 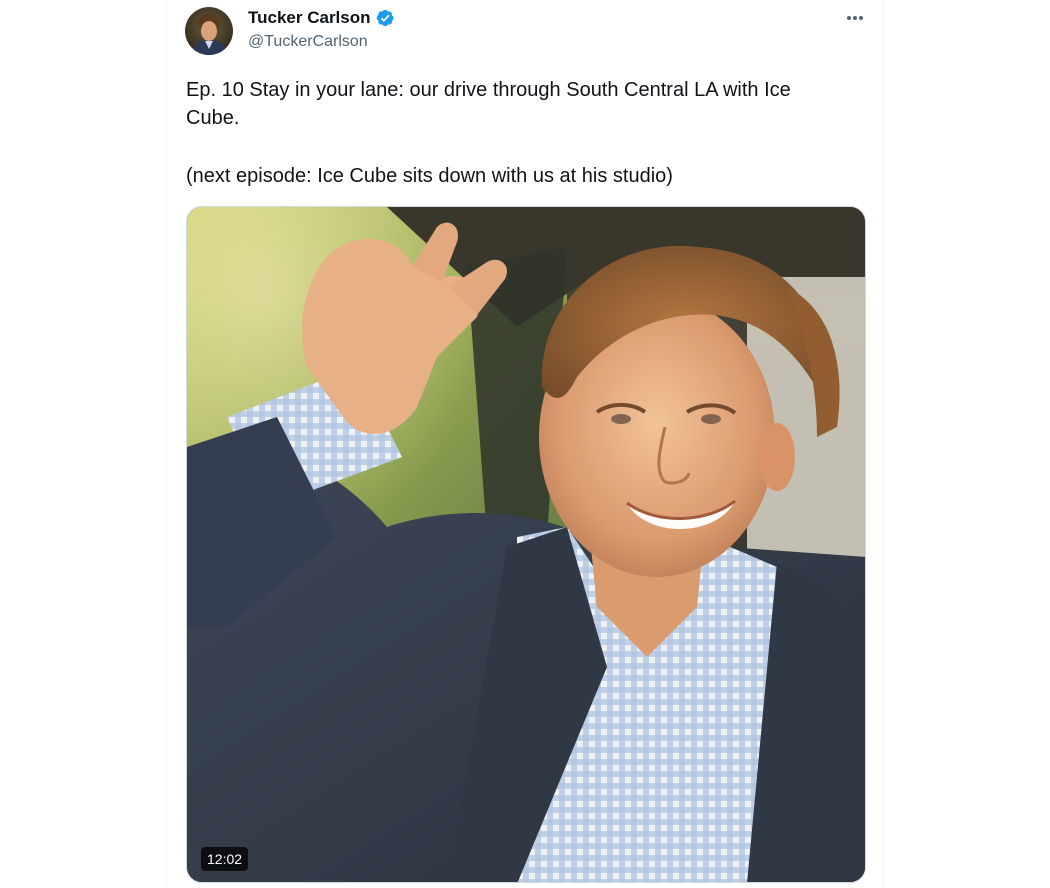 I want to click on verified-badge-icon, so click(x=385, y=18).